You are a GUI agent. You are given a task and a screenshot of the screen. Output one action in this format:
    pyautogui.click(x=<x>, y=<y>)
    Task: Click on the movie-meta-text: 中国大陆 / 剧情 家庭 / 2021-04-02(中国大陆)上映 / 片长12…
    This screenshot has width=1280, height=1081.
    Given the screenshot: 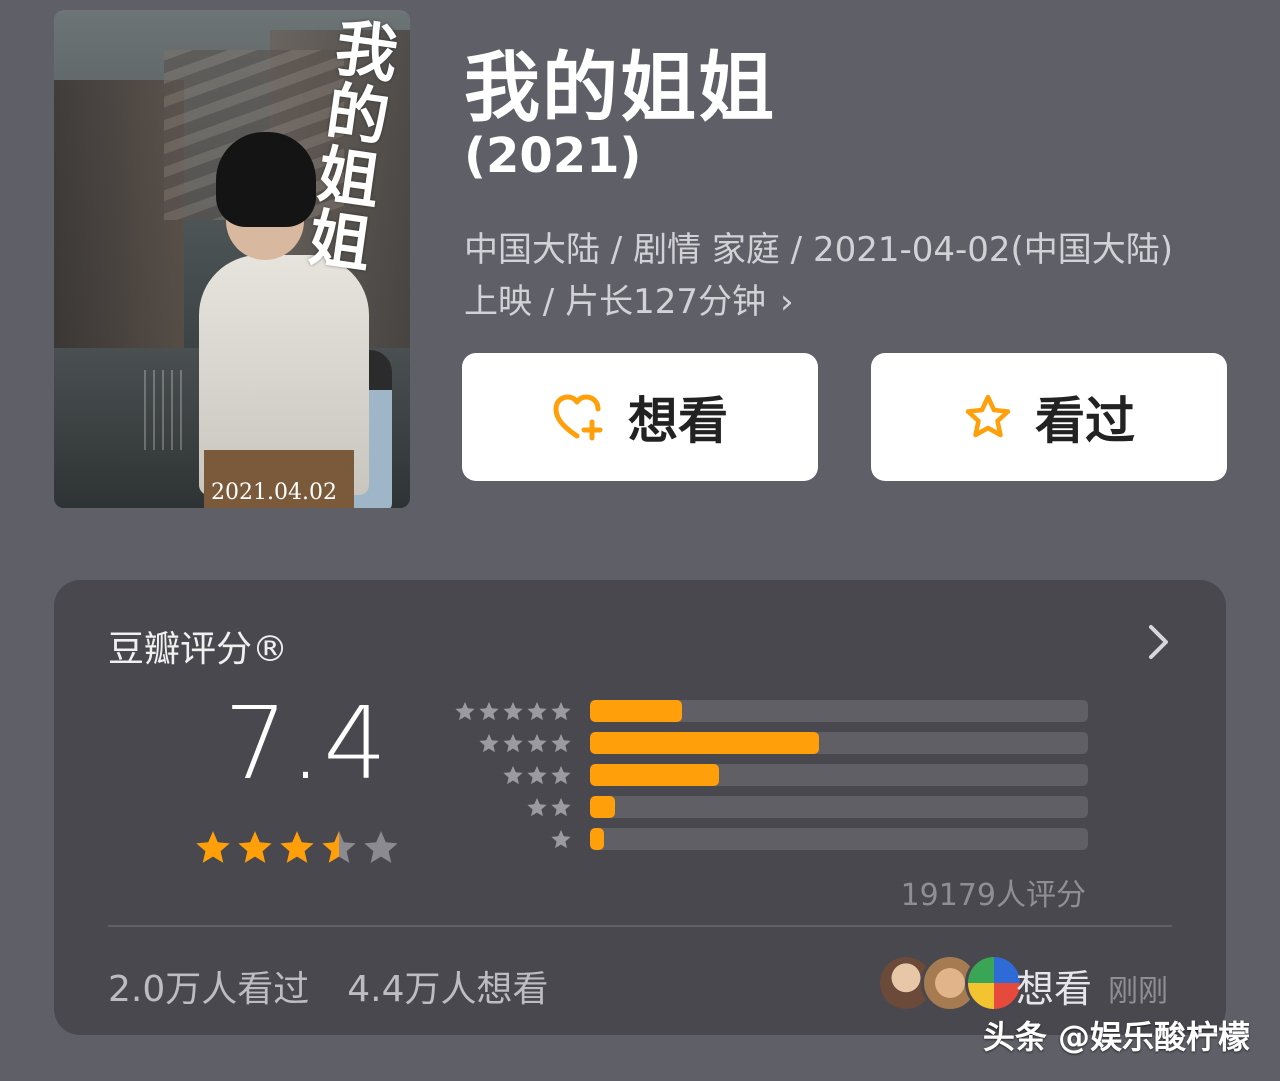 What is the action you would take?
    pyautogui.click(x=819, y=276)
    